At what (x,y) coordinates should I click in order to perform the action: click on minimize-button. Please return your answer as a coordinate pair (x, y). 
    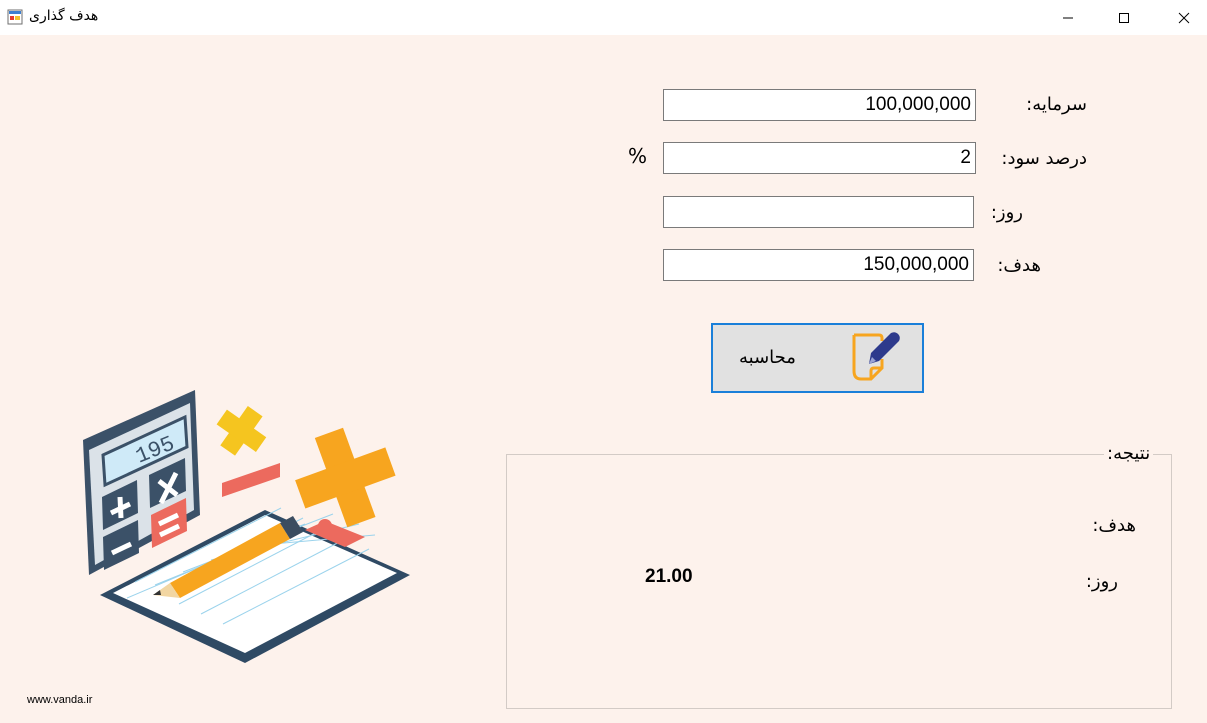
    Looking at the image, I should click on (1068, 17).